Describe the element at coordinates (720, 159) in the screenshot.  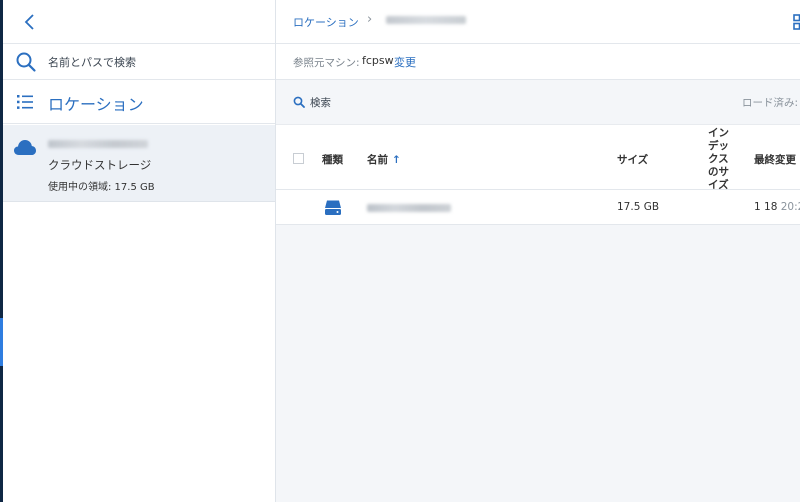
I see `column-index-size: インデックスのサイズ` at that location.